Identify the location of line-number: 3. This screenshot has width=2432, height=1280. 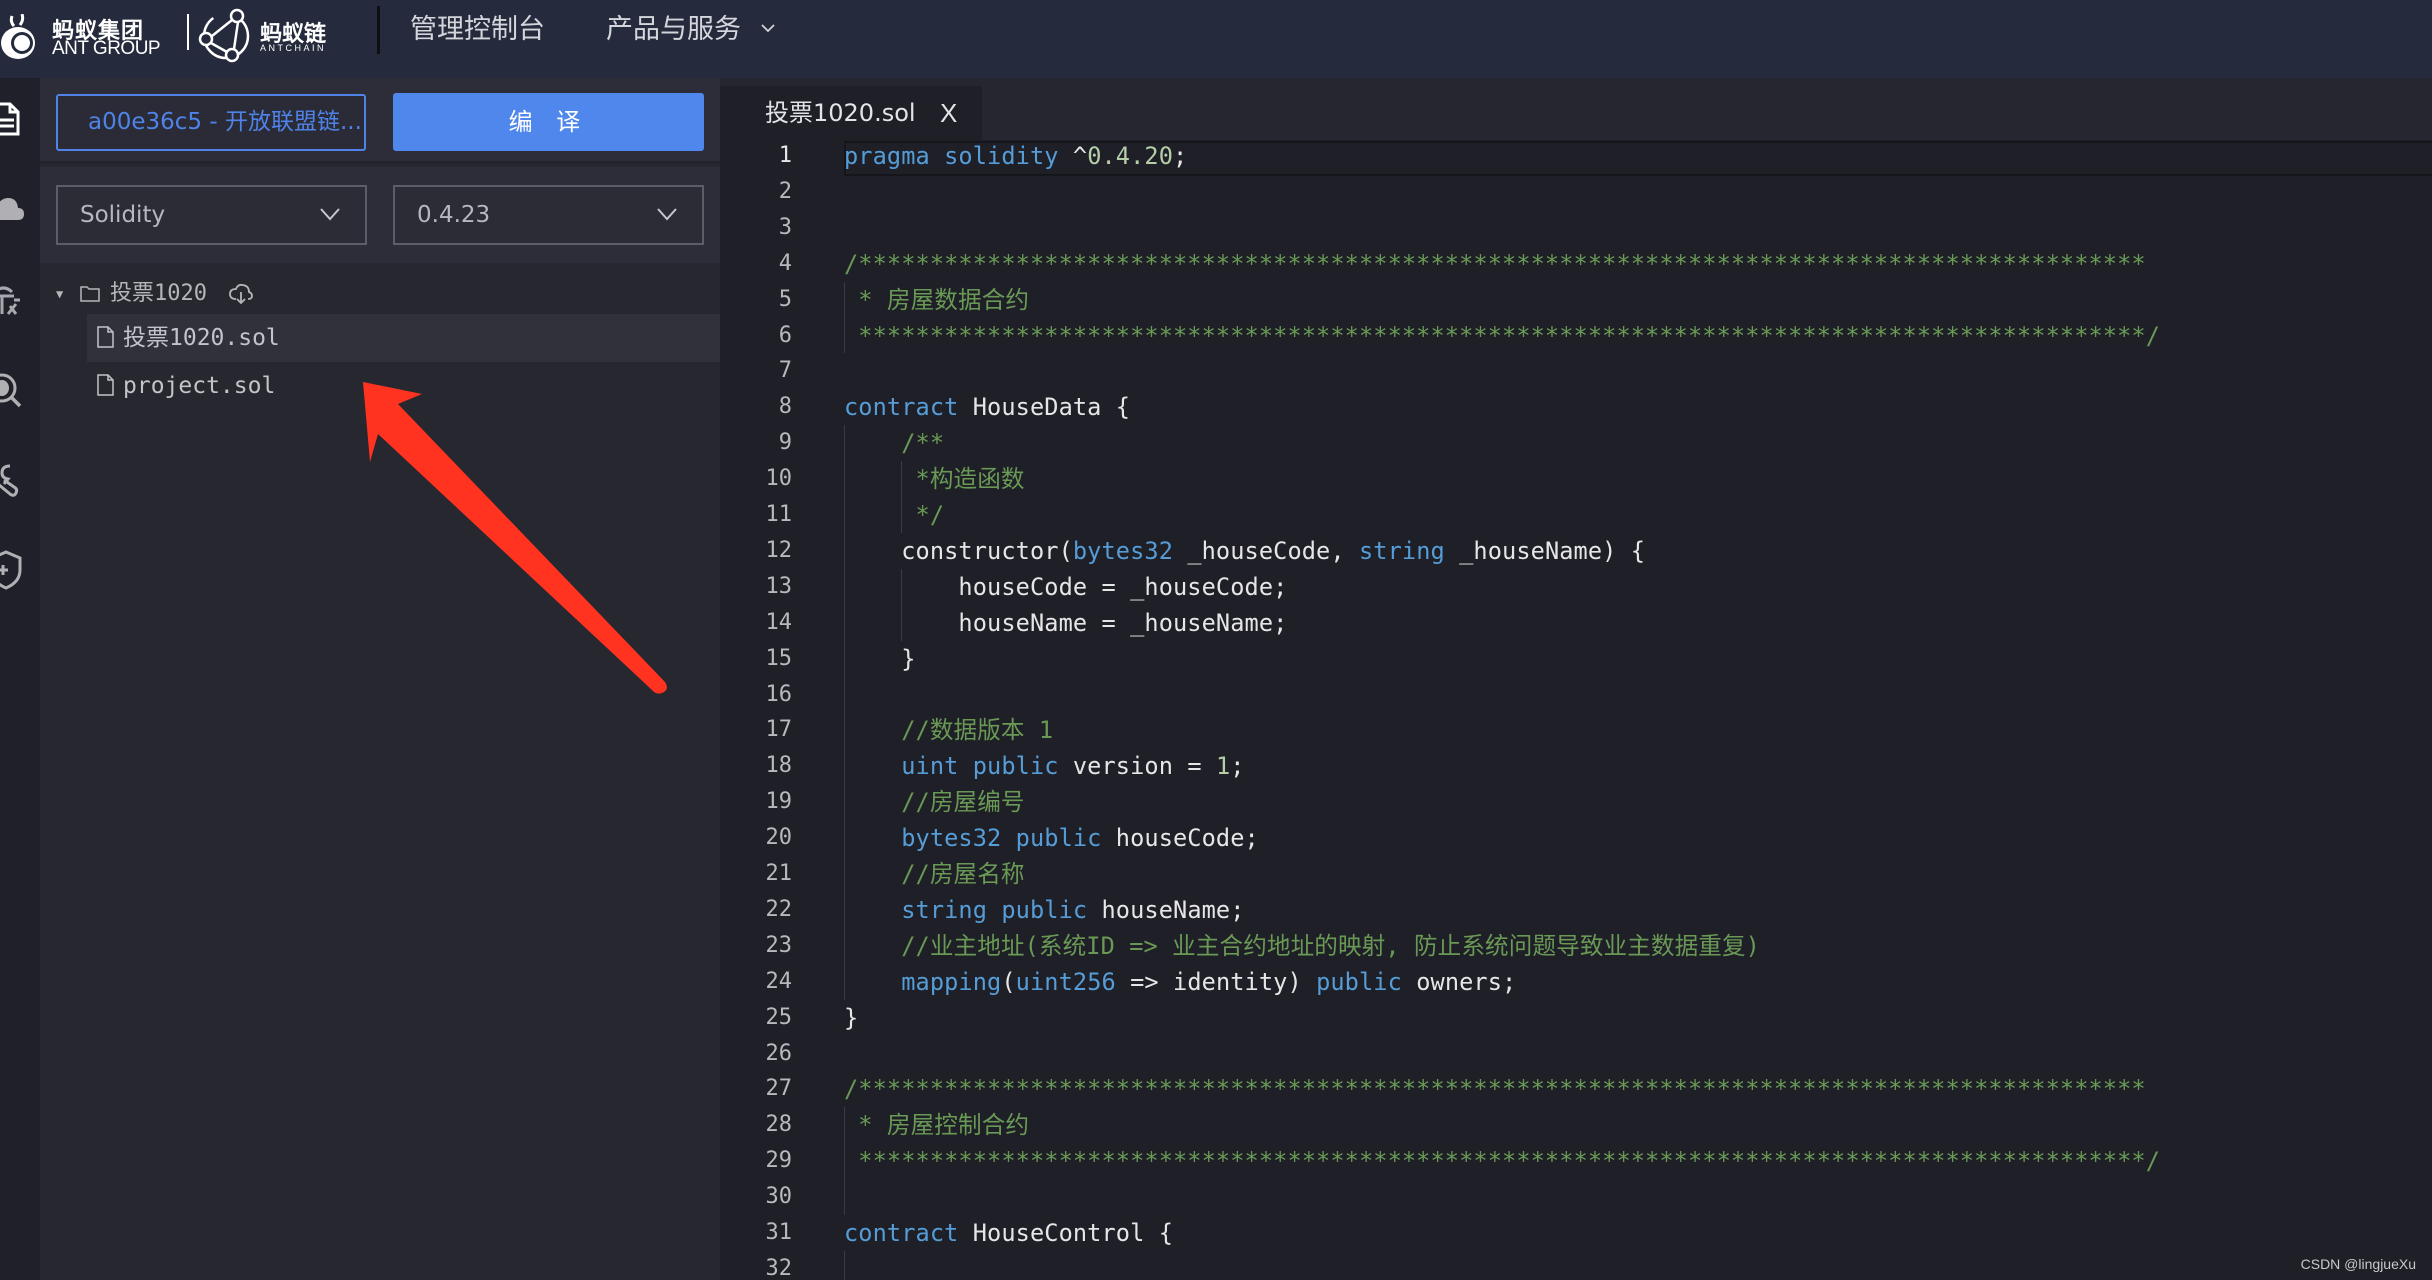
(785, 227).